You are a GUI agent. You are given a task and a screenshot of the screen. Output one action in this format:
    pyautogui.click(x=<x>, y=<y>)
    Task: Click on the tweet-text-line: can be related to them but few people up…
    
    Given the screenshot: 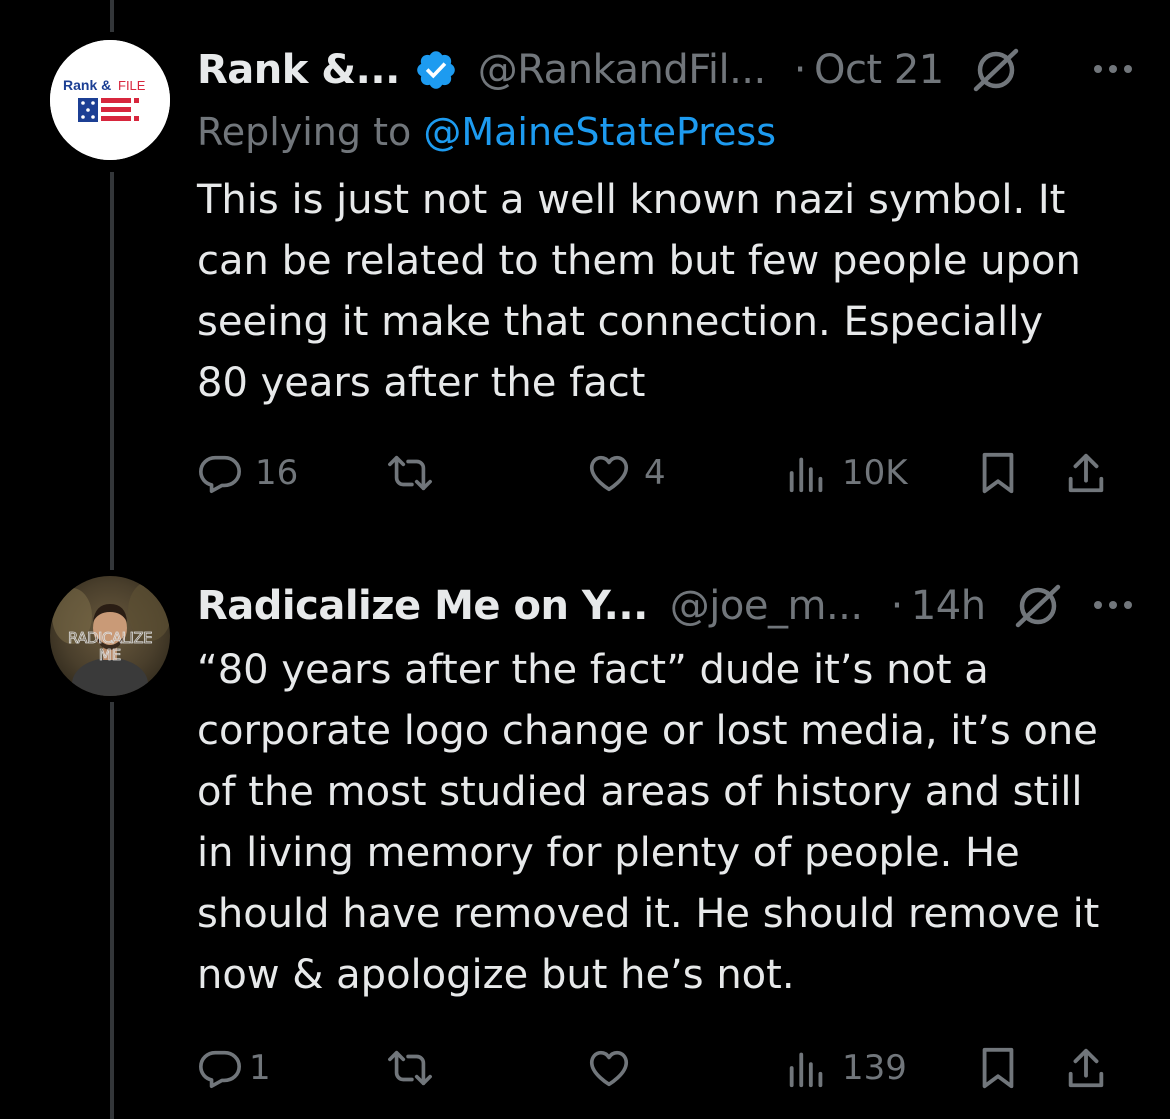 What is the action you would take?
    pyautogui.click(x=639, y=261)
    